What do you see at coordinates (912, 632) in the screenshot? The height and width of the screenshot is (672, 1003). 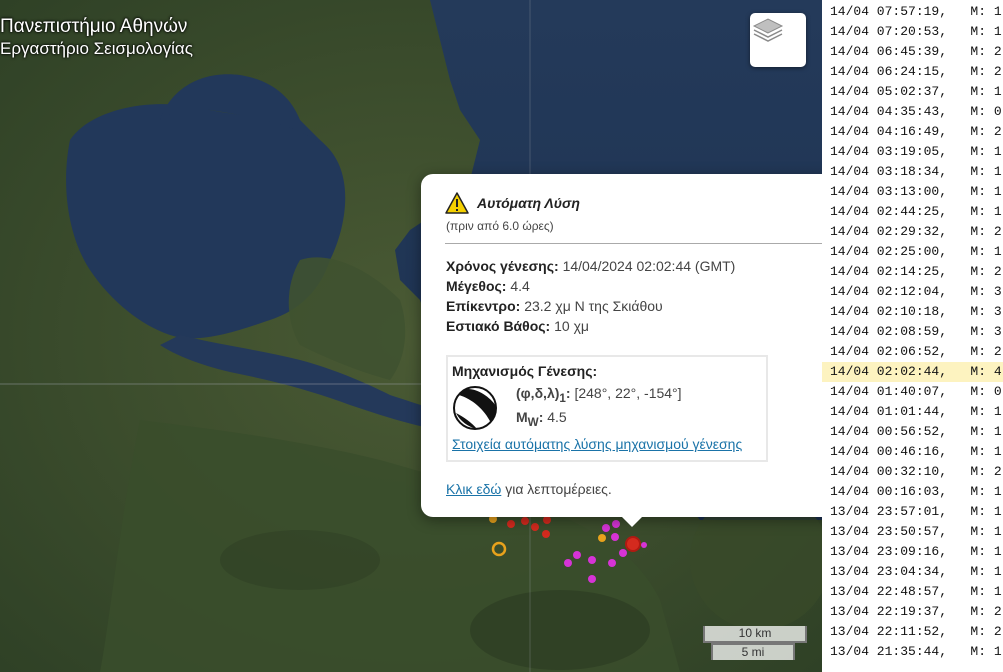 I see `event-row: 13/04 22:11:52, M: 2.1` at bounding box center [912, 632].